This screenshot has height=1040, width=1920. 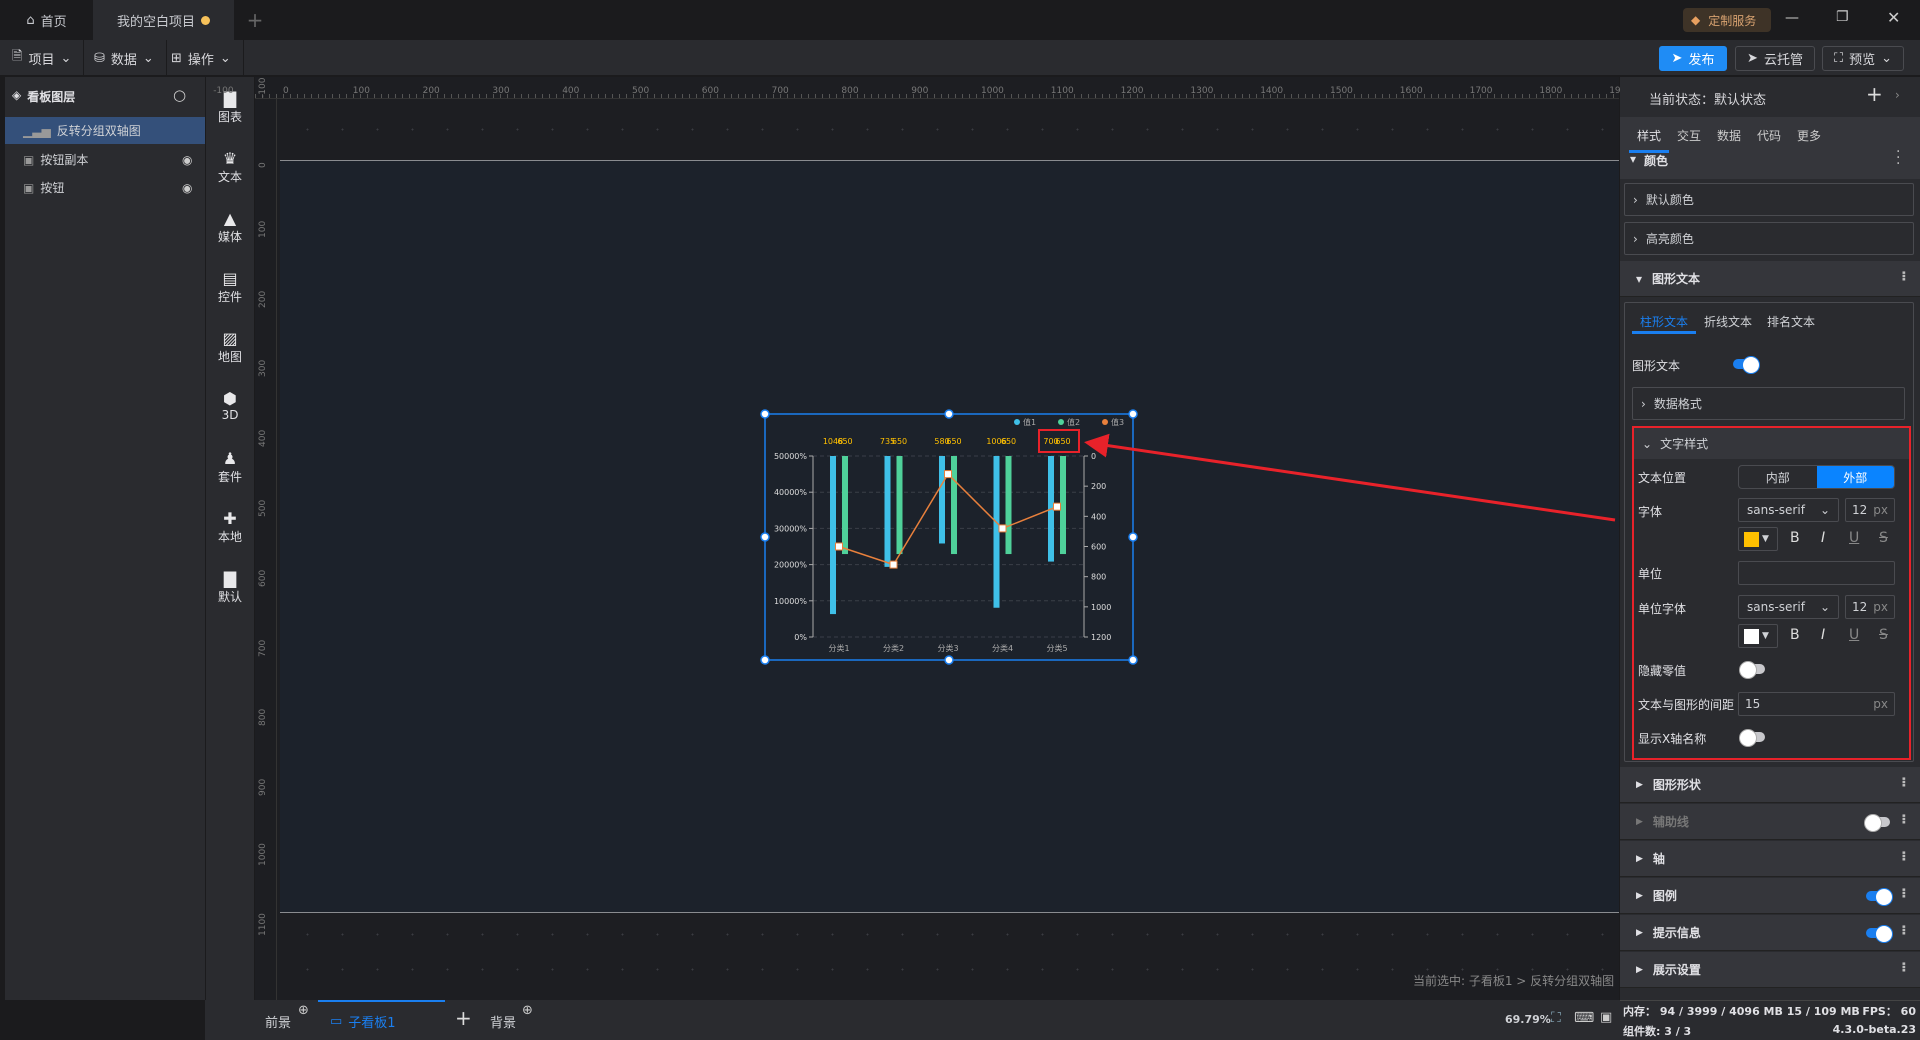 What do you see at coordinates (1809, 135) in the screenshot?
I see `panel-tab: 更多` at bounding box center [1809, 135].